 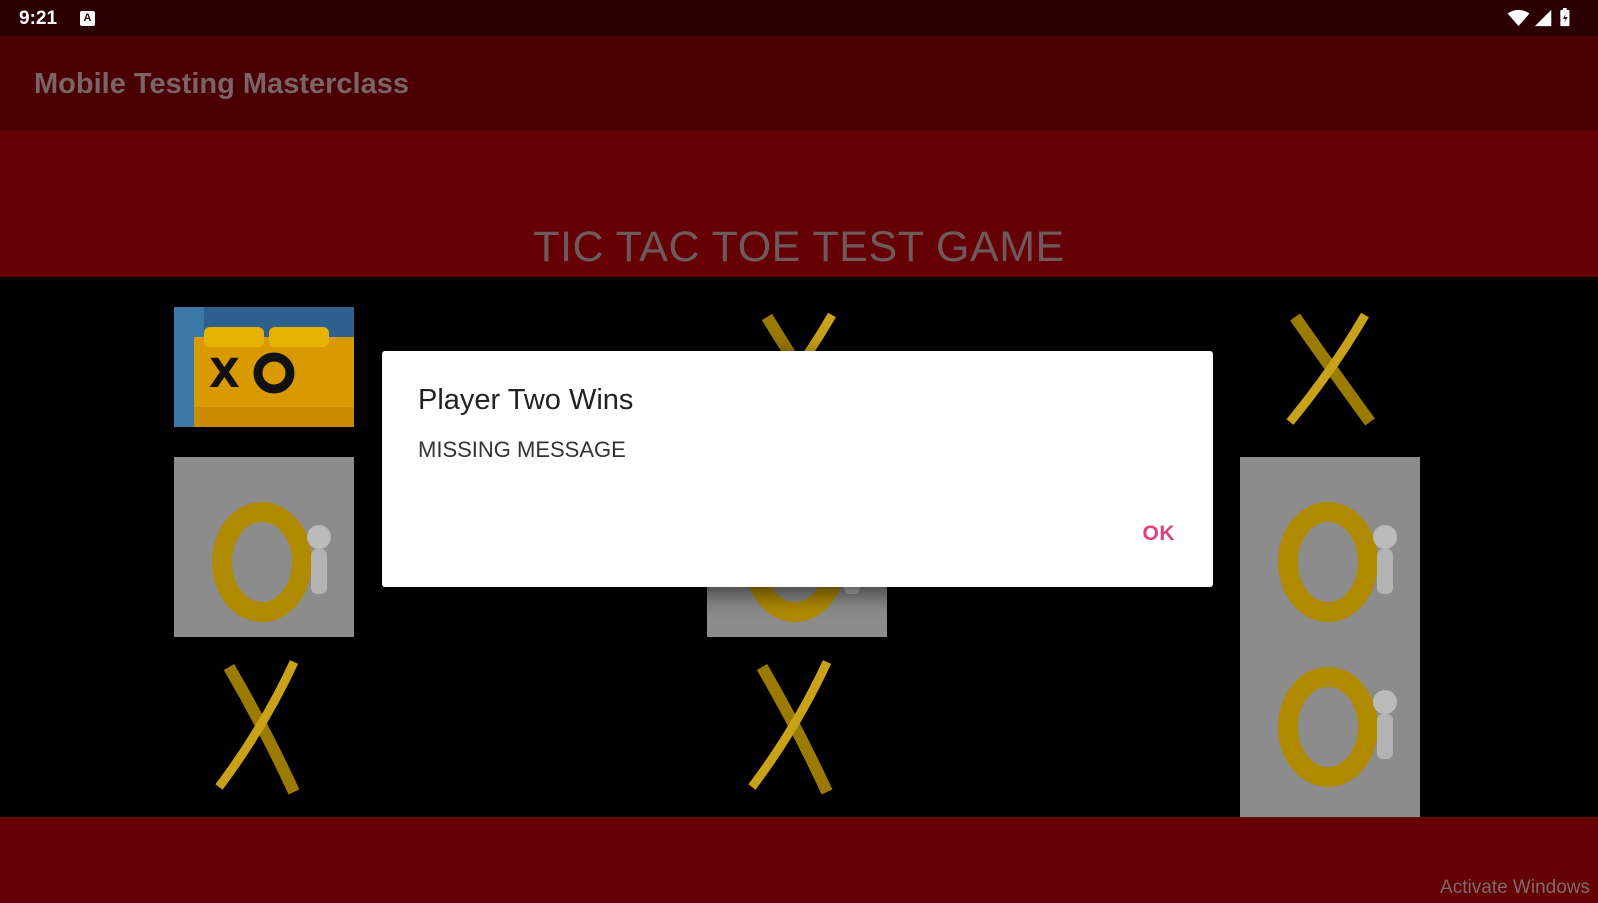 What do you see at coordinates (799, 860) in the screenshot?
I see `bottom-bar: Activate Windows` at bounding box center [799, 860].